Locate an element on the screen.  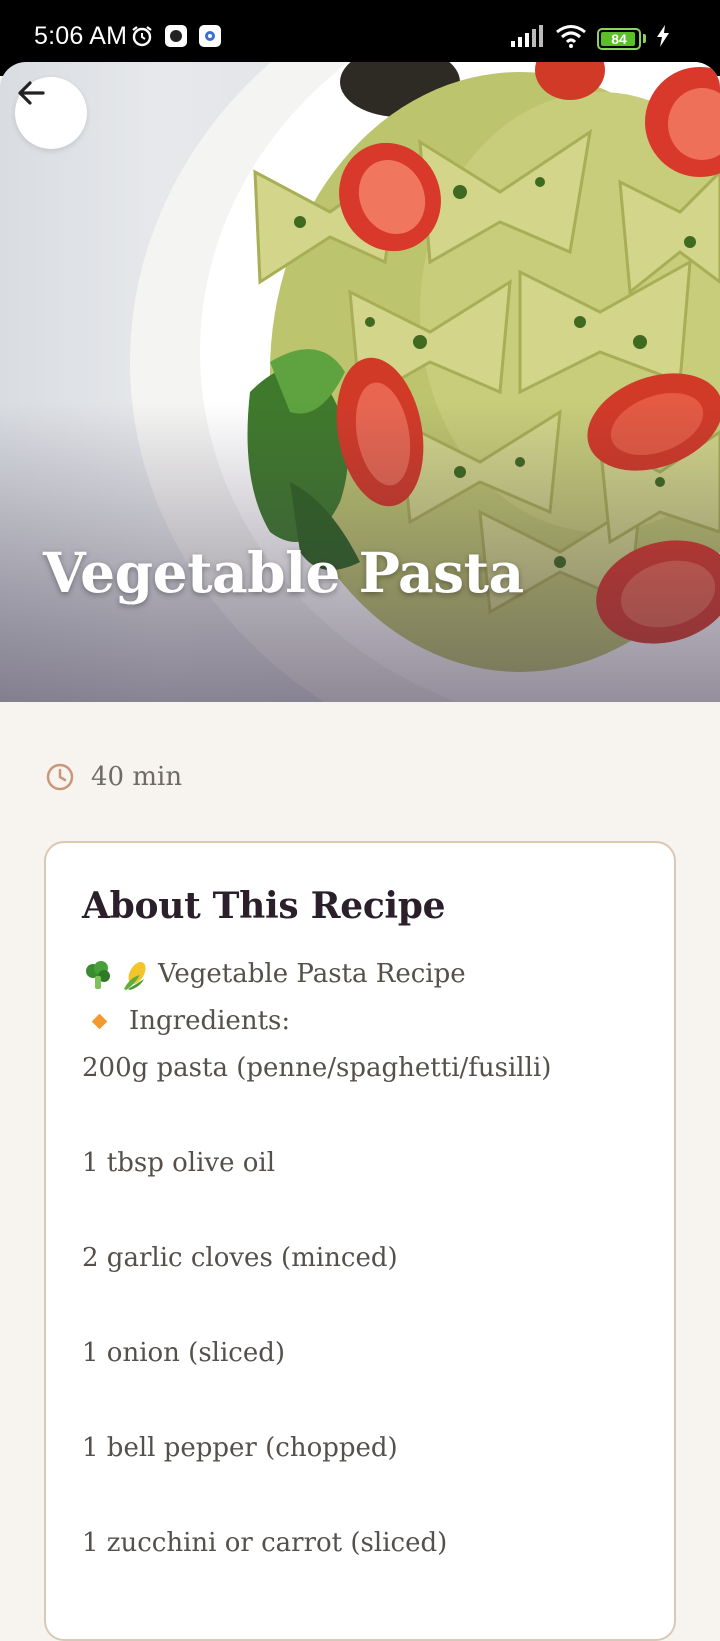
meta-row: 40 min is located at coordinates (113, 777).